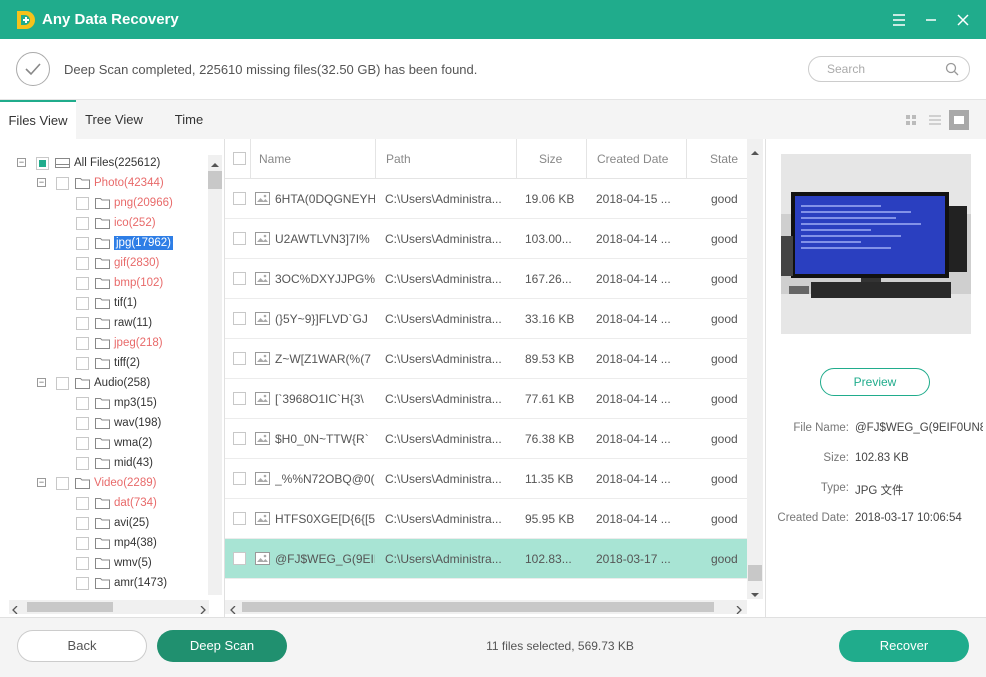 This screenshot has height=677, width=986. Describe the element at coordinates (875, 382) in the screenshot. I see `preview-button: Preview` at that location.